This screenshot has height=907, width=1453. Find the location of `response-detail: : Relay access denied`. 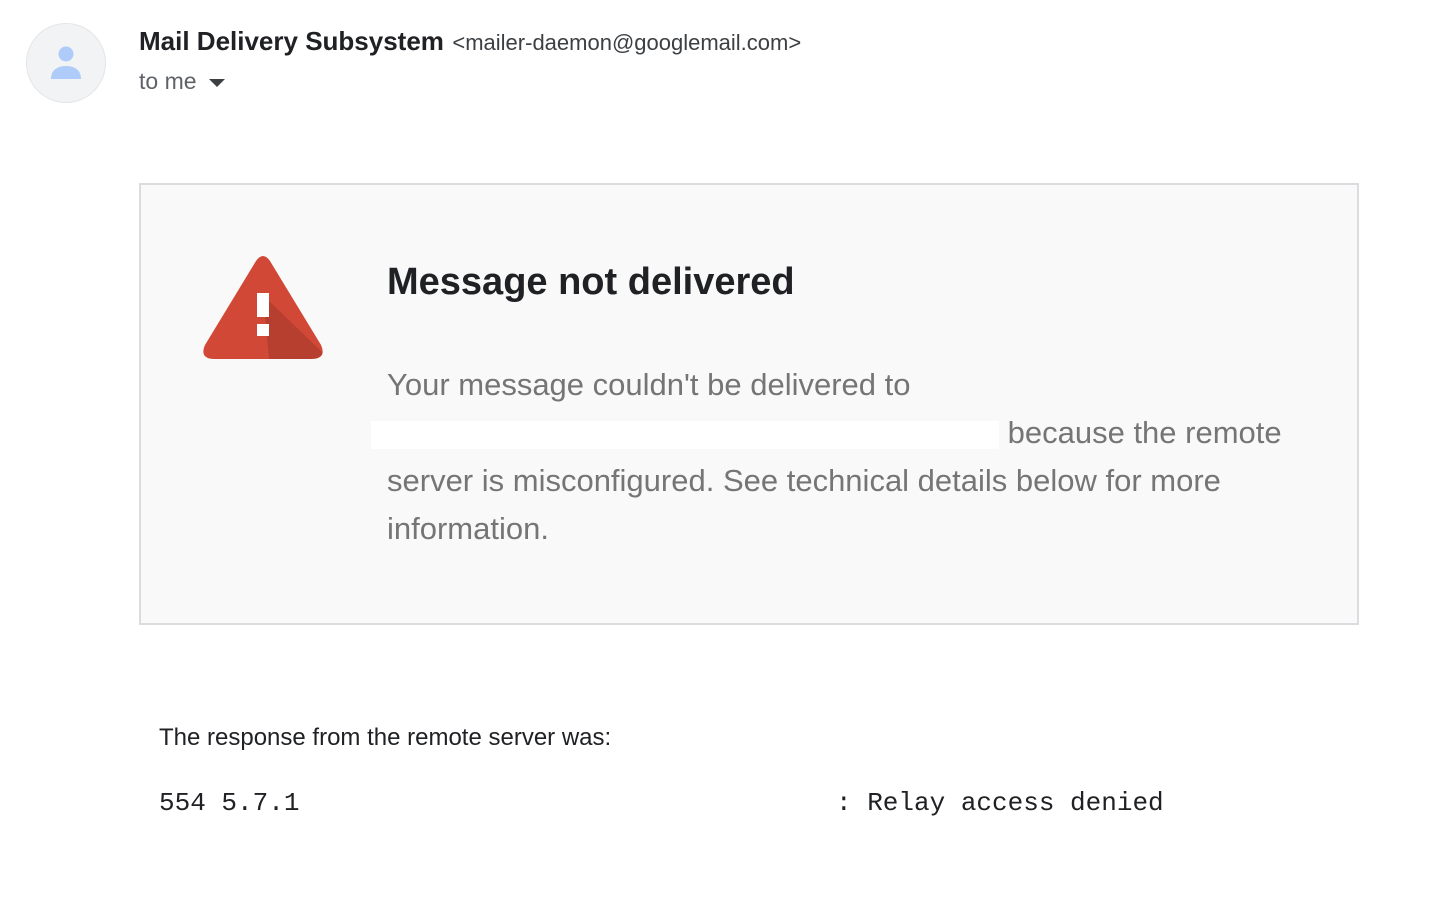

response-detail: : Relay access denied is located at coordinates (1000, 803).